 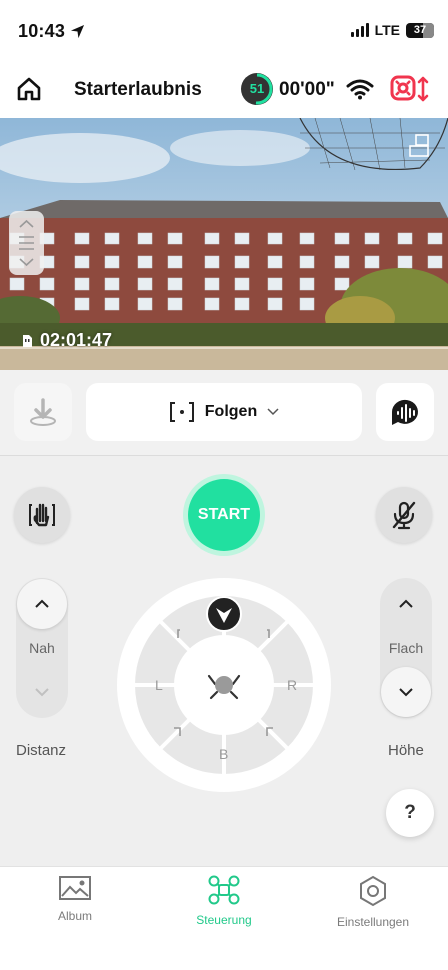 What do you see at coordinates (138, 89) in the screenshot?
I see `page-title: Starterlaubnis` at bounding box center [138, 89].